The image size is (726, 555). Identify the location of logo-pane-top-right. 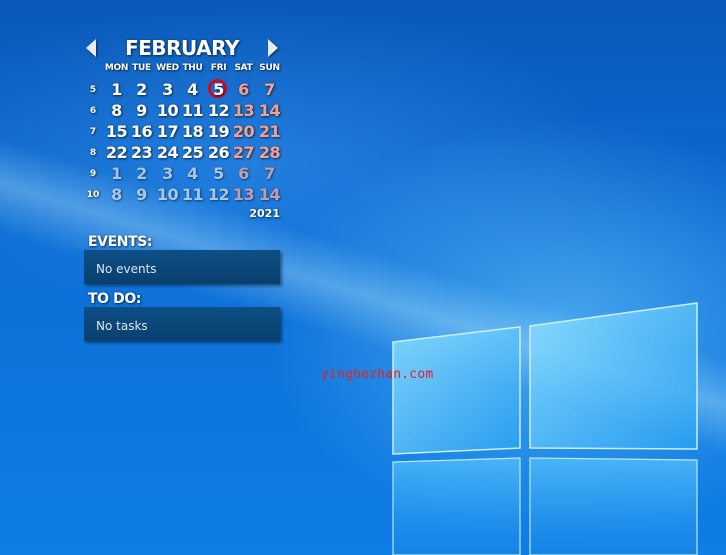
(613, 376).